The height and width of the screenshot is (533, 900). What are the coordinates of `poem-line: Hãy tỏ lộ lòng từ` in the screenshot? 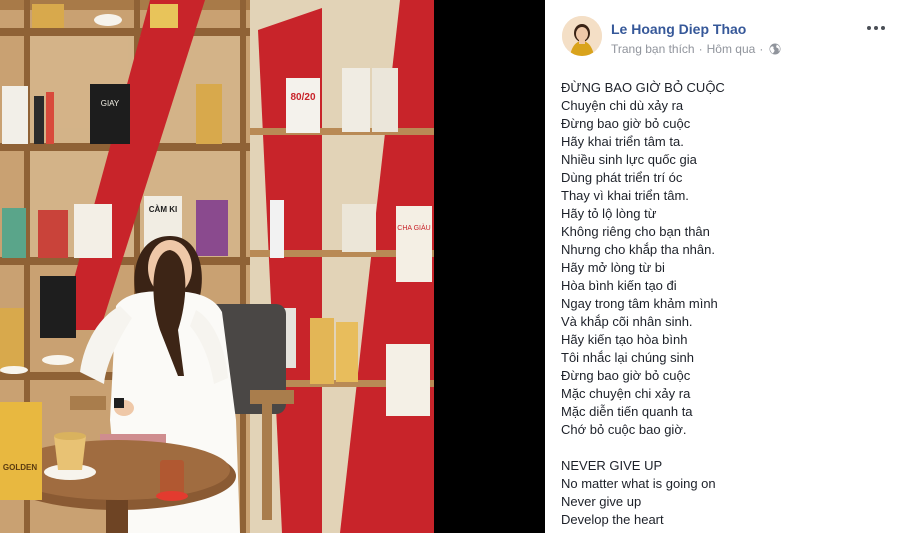 It's located at (609, 213).